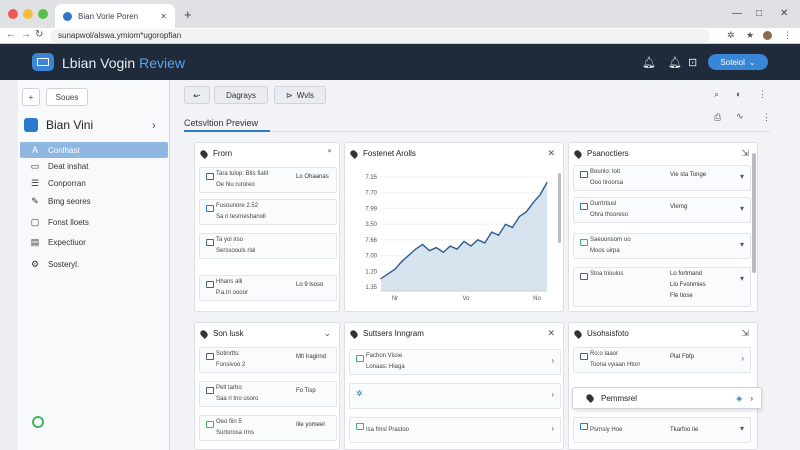 The width and height of the screenshot is (800, 450). What do you see at coordinates (787, 35) in the screenshot?
I see `browser-menu-icon: ⋮` at bounding box center [787, 35].